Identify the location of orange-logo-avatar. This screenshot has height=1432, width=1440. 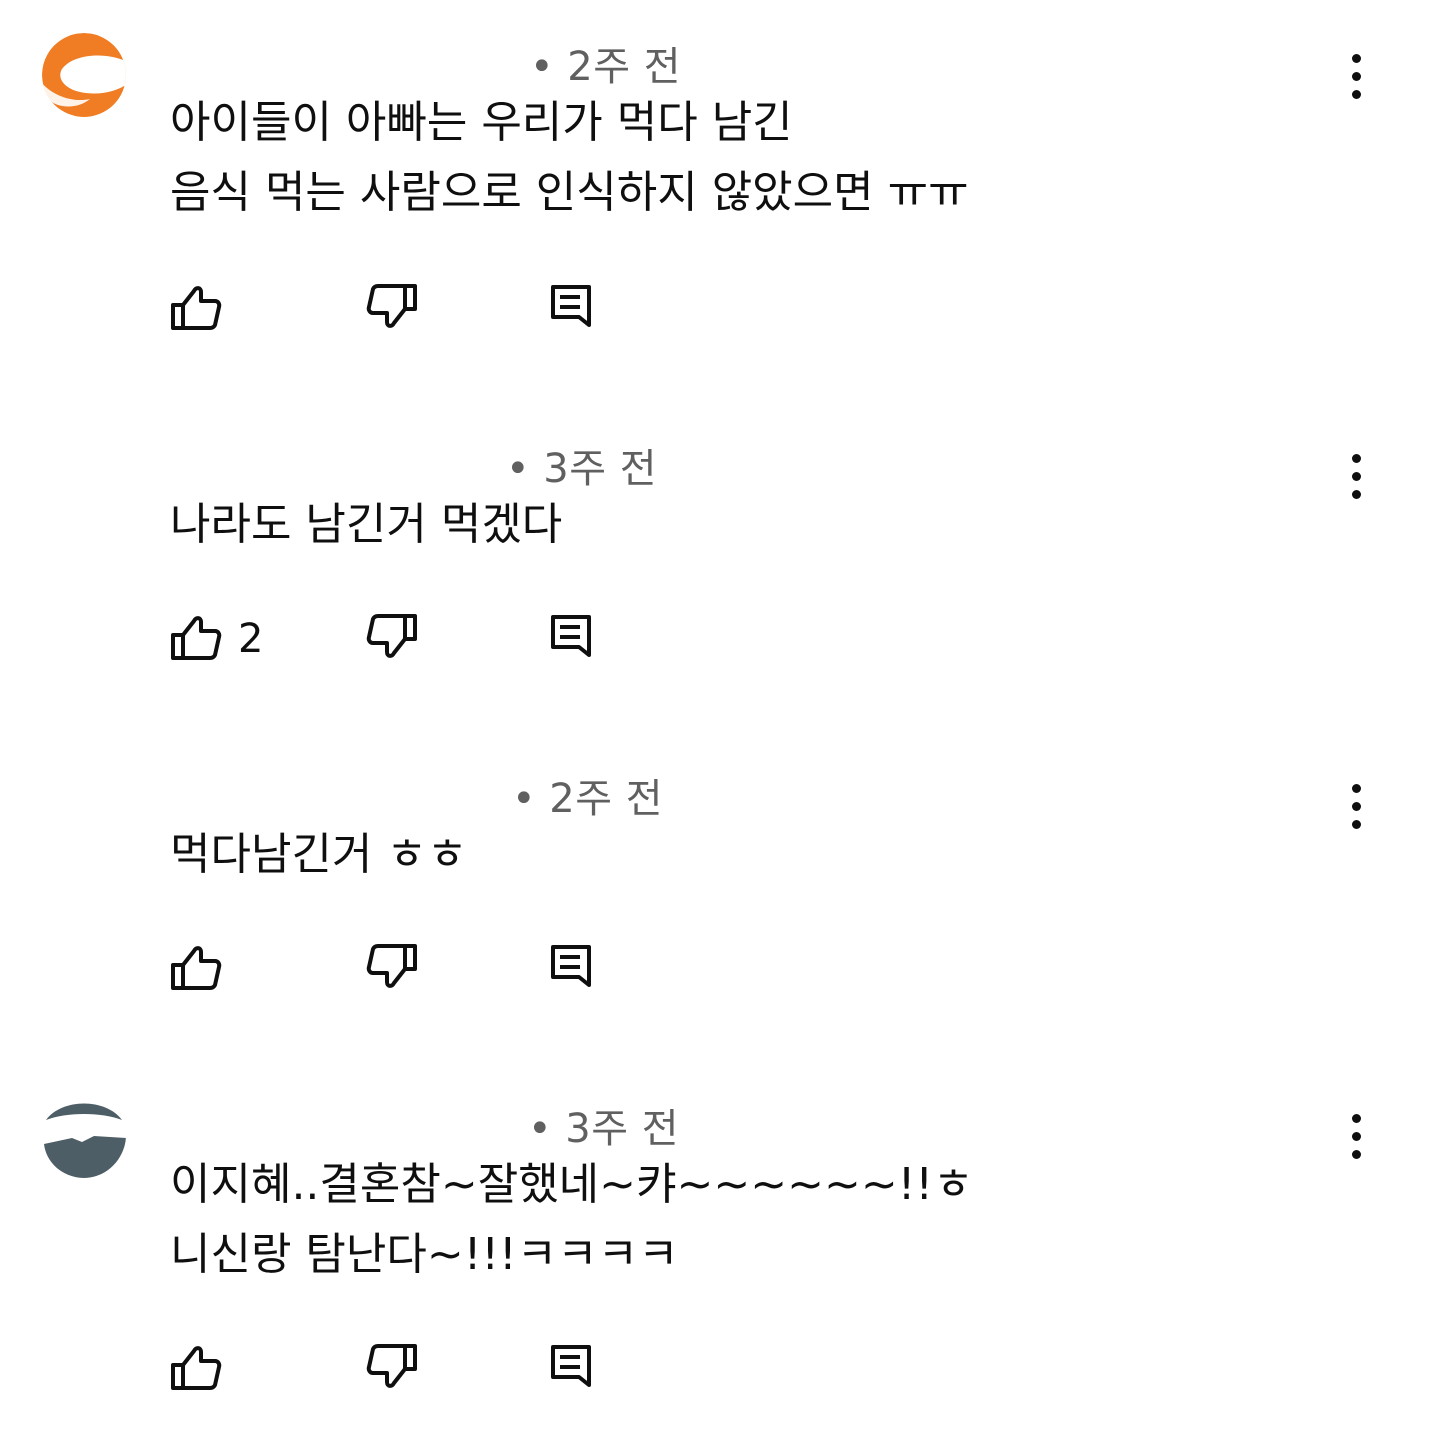
(84, 75).